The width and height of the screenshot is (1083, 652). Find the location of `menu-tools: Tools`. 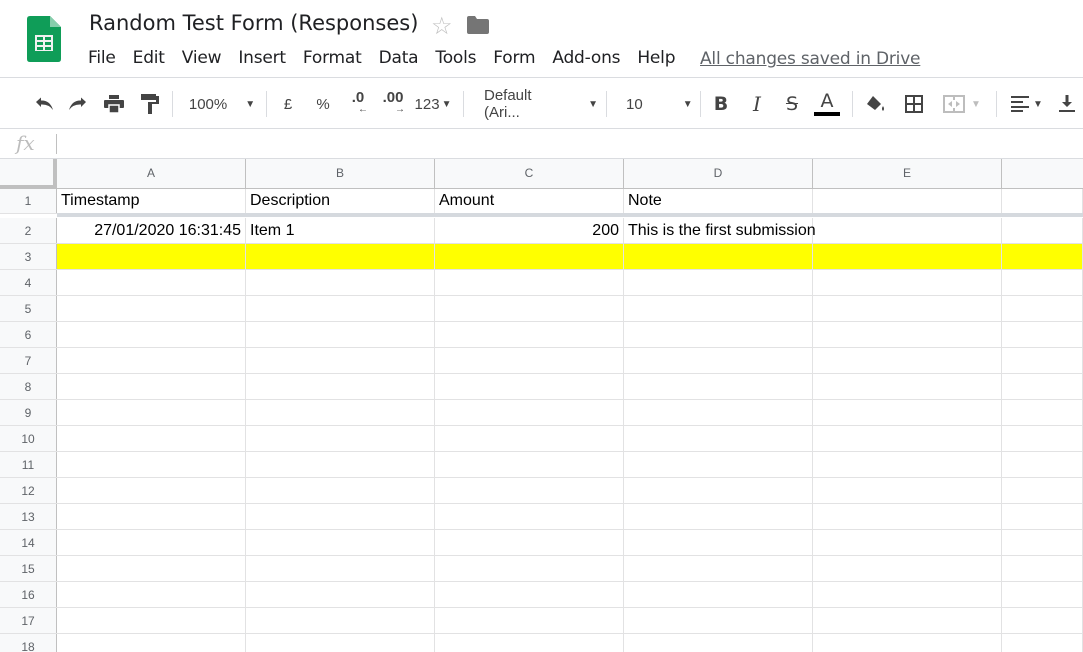

menu-tools: Tools is located at coordinates (455, 58).